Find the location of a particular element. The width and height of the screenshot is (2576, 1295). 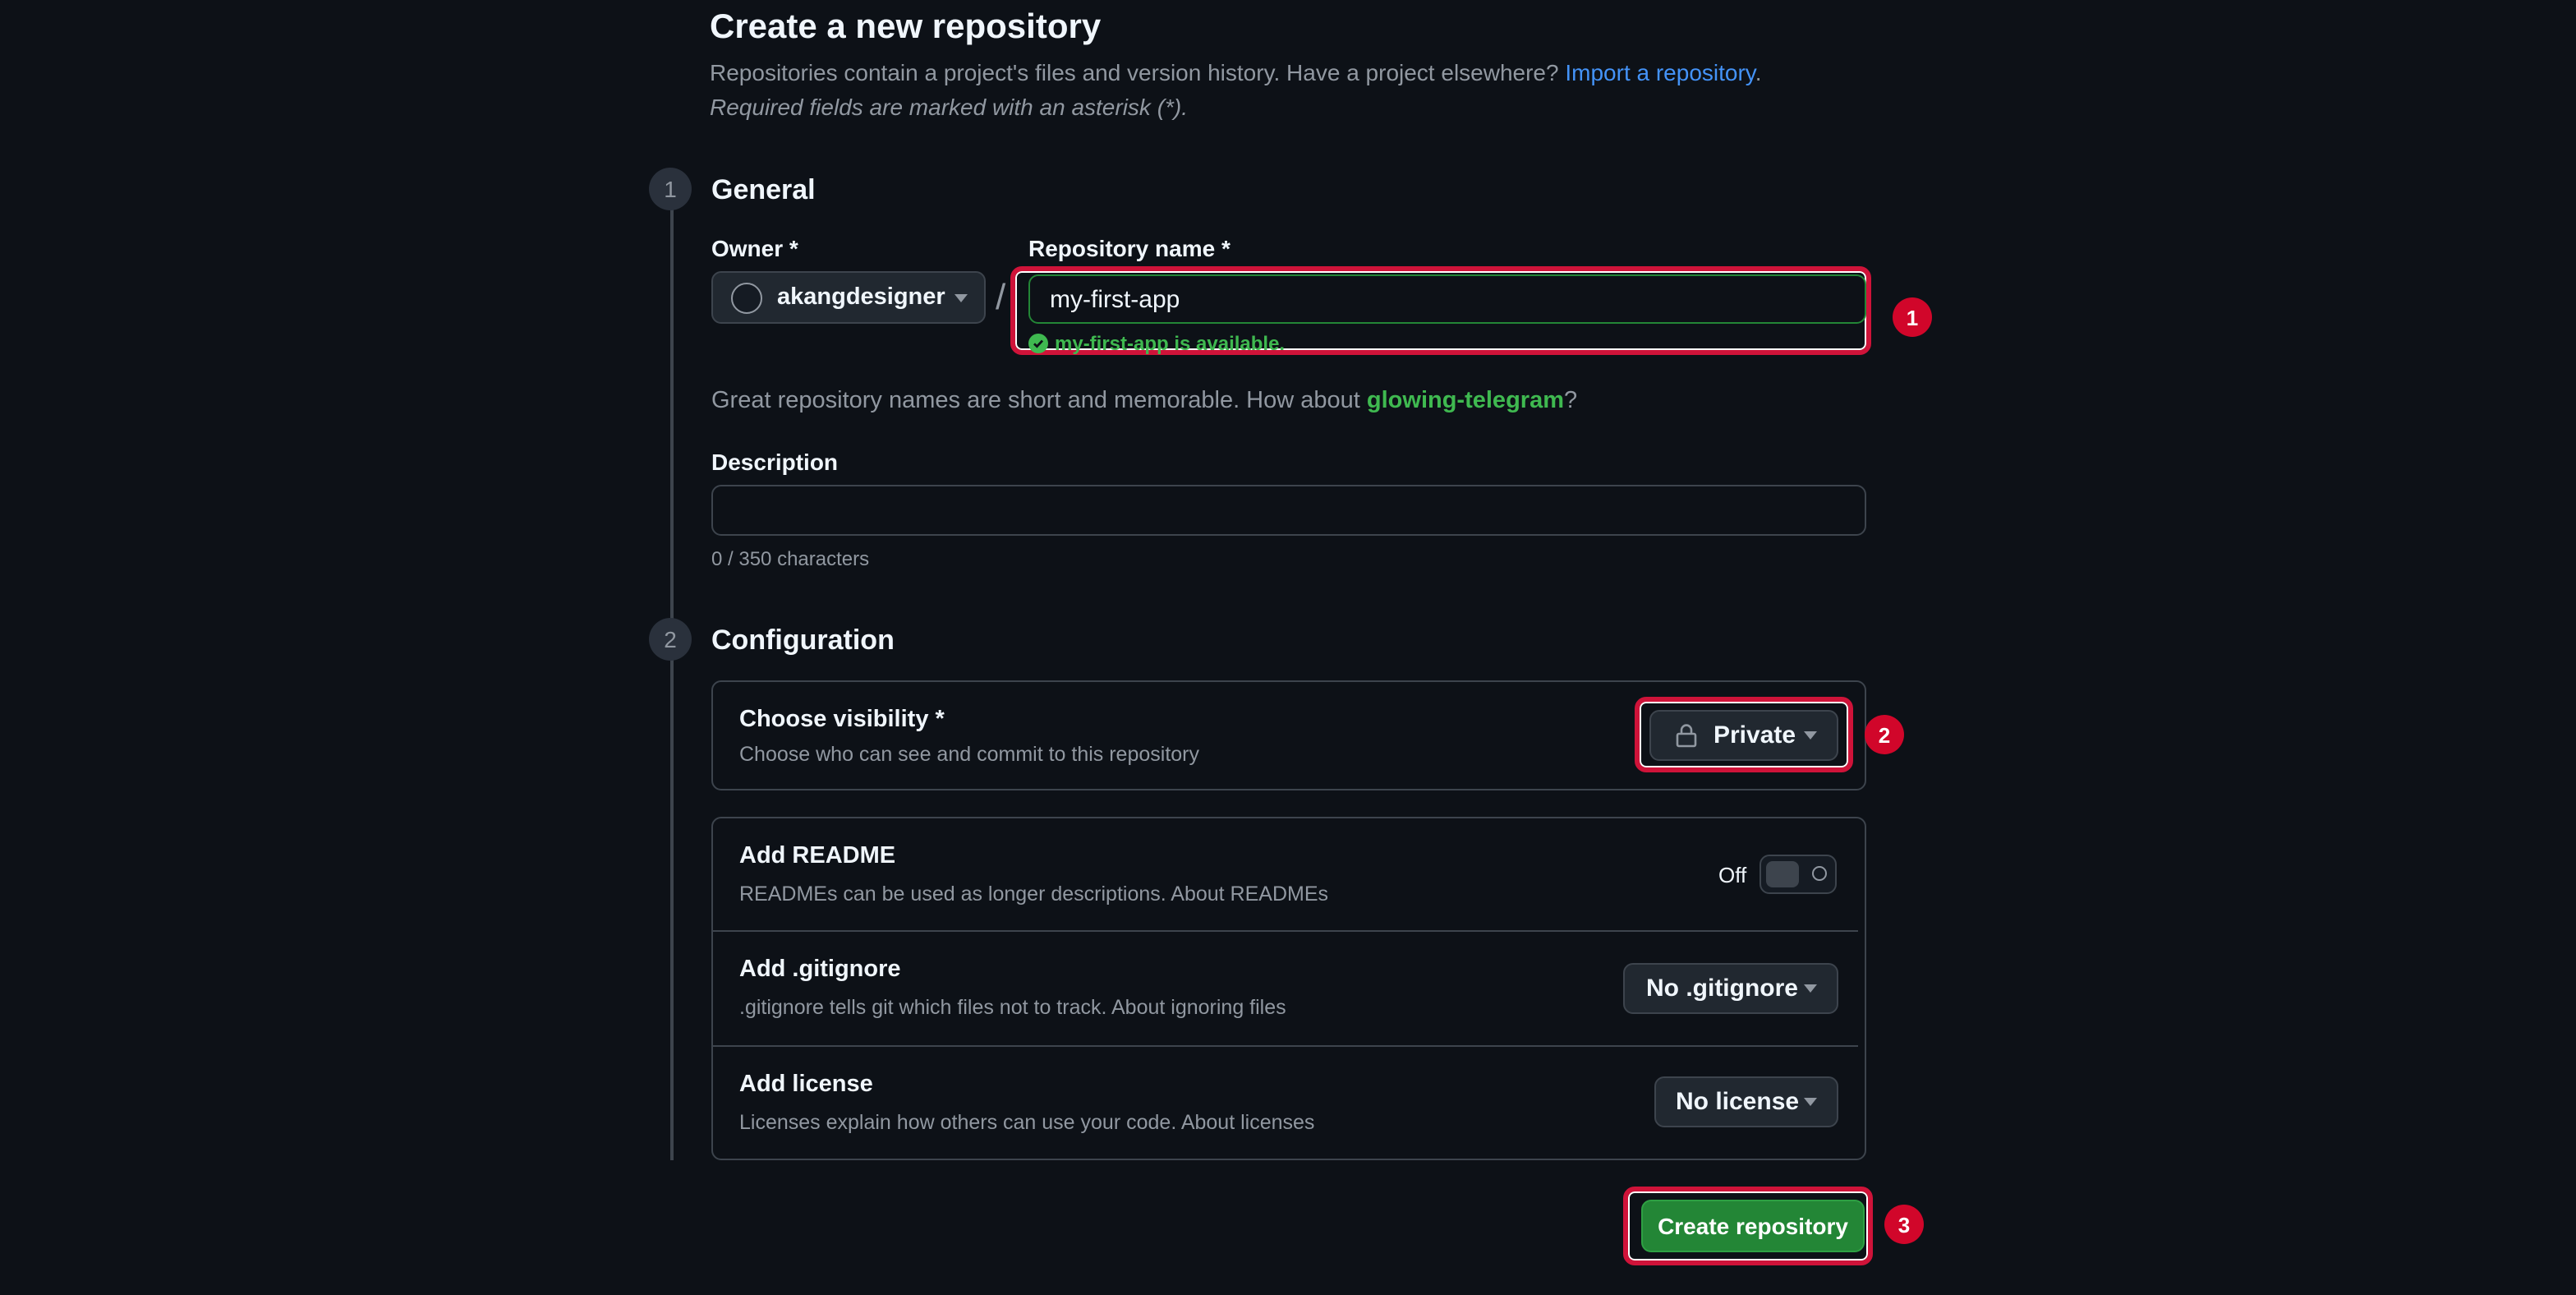

step-1-indicator: 1 is located at coordinates (670, 189).